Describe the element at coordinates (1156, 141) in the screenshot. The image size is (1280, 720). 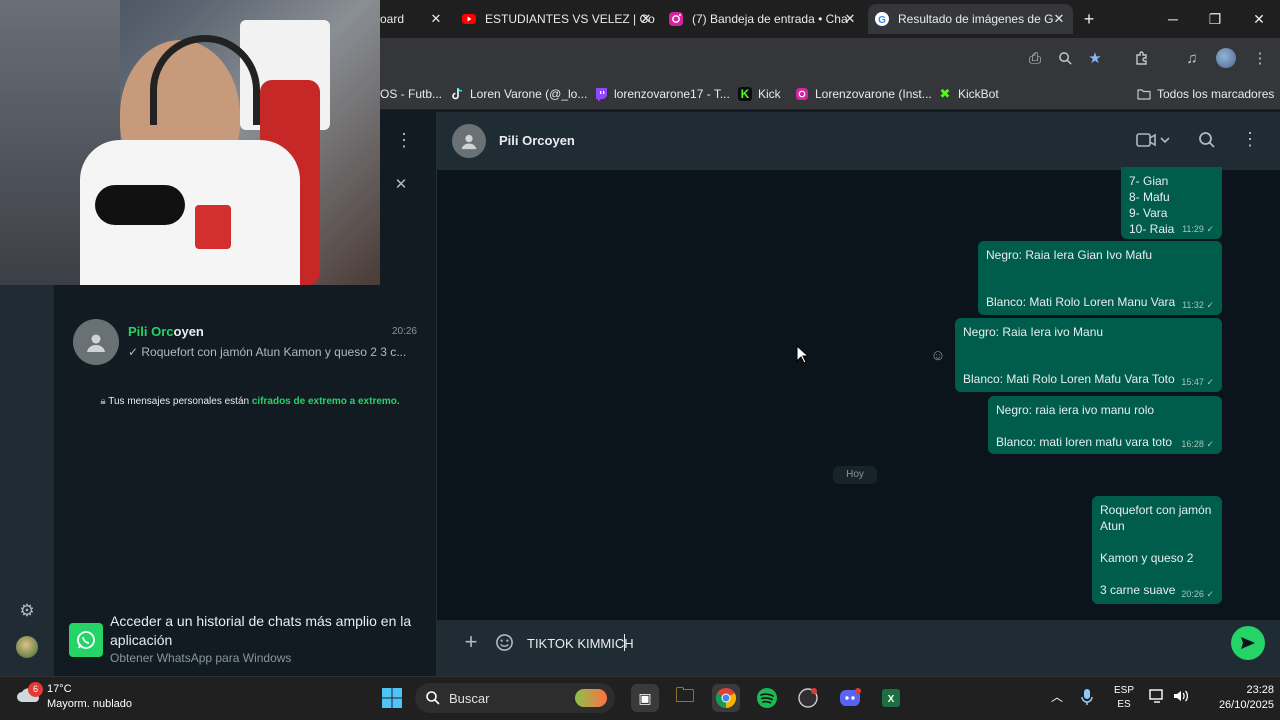
I see `video-call-icon` at that location.